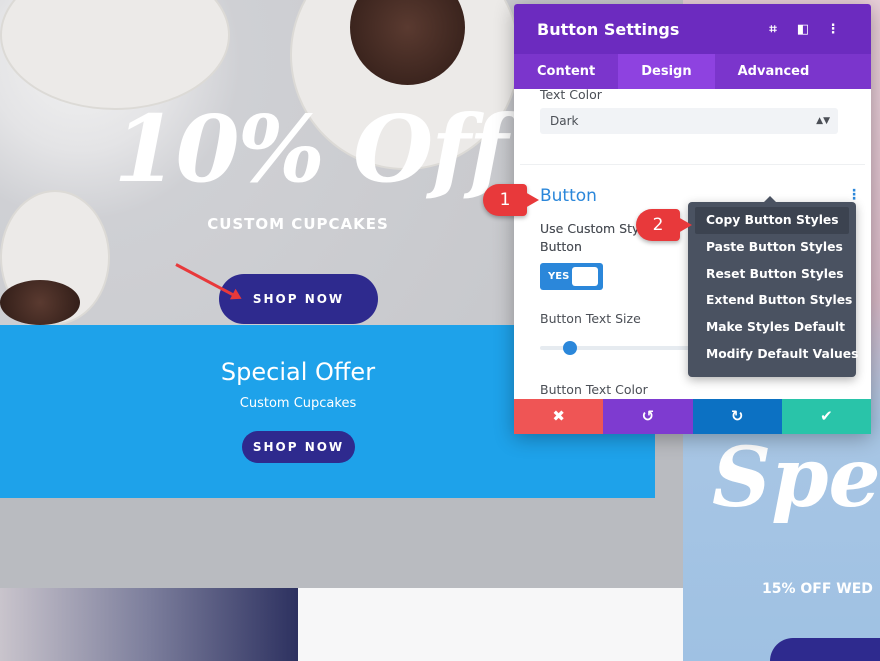 This screenshot has height=661, width=880. What do you see at coordinates (776, 354) in the screenshot?
I see `menu-item-modify-default-values: Modify Default Values` at bounding box center [776, 354].